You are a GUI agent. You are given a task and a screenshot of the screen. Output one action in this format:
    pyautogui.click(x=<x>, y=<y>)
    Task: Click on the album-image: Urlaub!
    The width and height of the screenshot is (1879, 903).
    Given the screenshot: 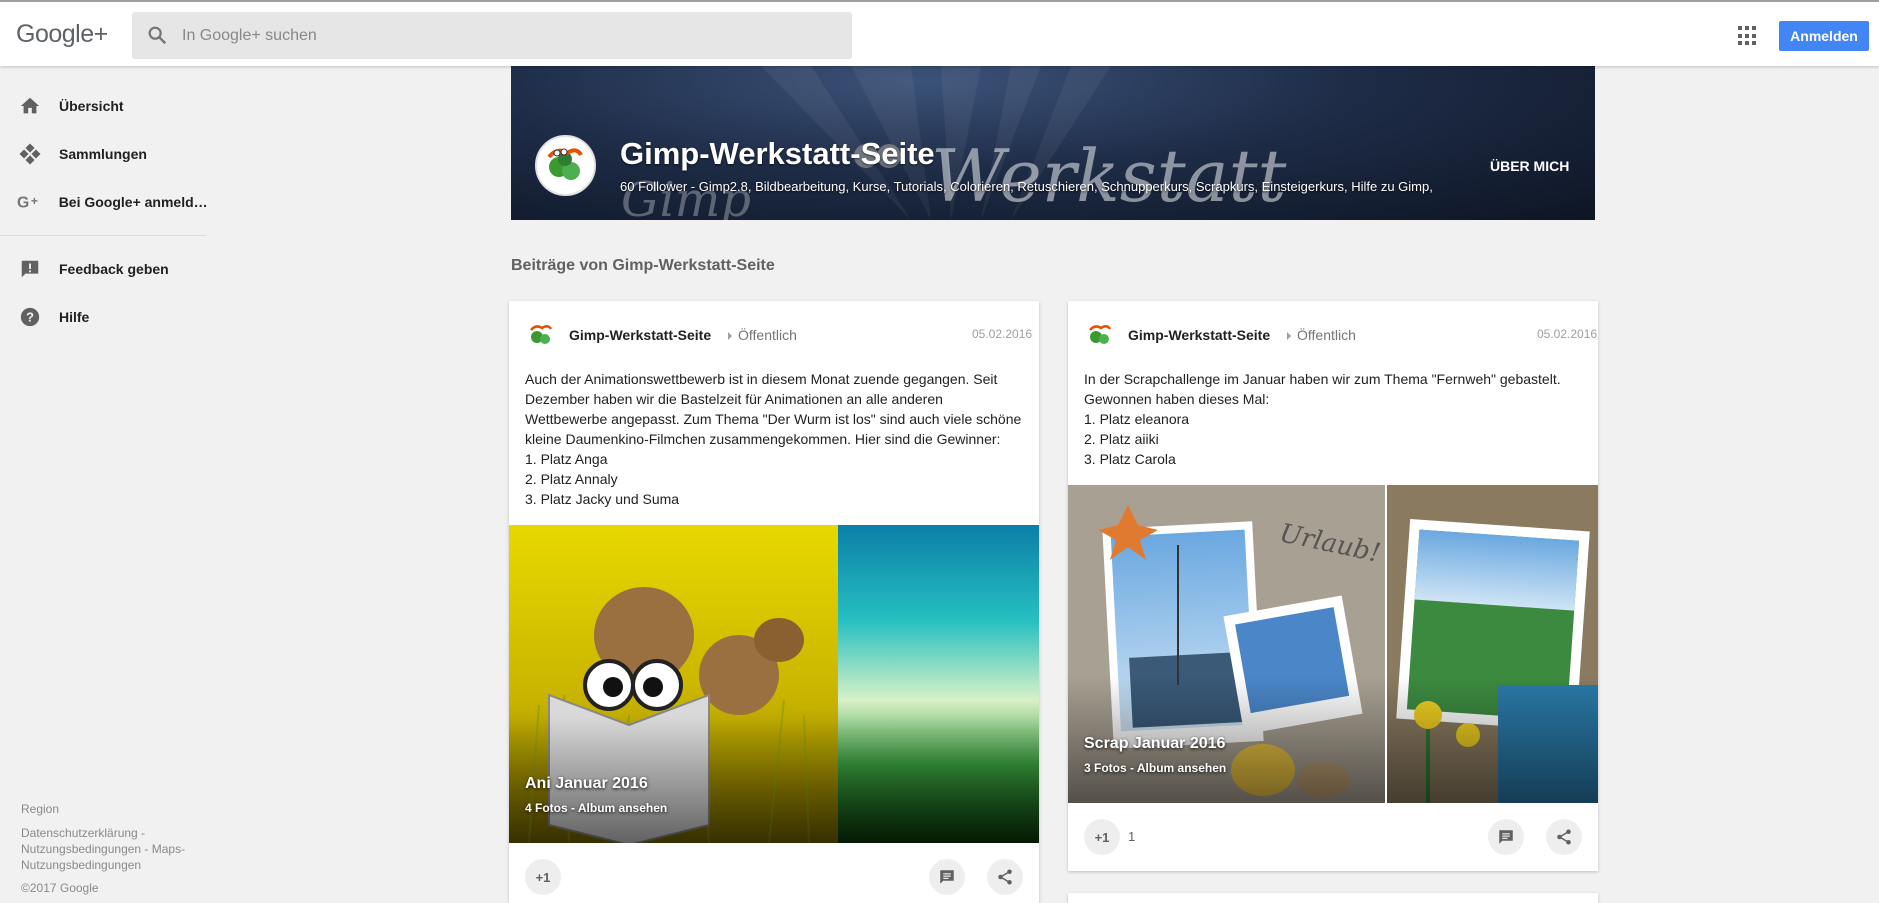 What is the action you would take?
    pyautogui.click(x=1333, y=644)
    